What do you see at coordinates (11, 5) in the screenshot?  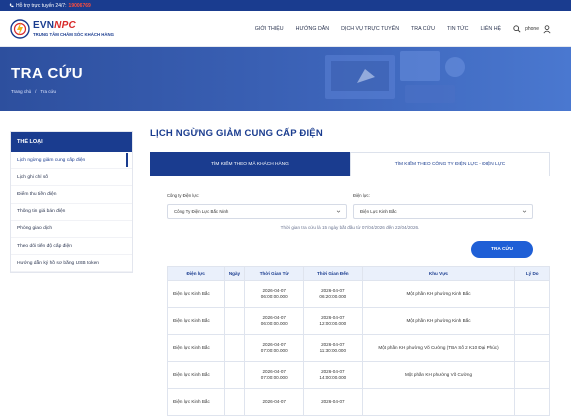 I see `phone-icon` at bounding box center [11, 5].